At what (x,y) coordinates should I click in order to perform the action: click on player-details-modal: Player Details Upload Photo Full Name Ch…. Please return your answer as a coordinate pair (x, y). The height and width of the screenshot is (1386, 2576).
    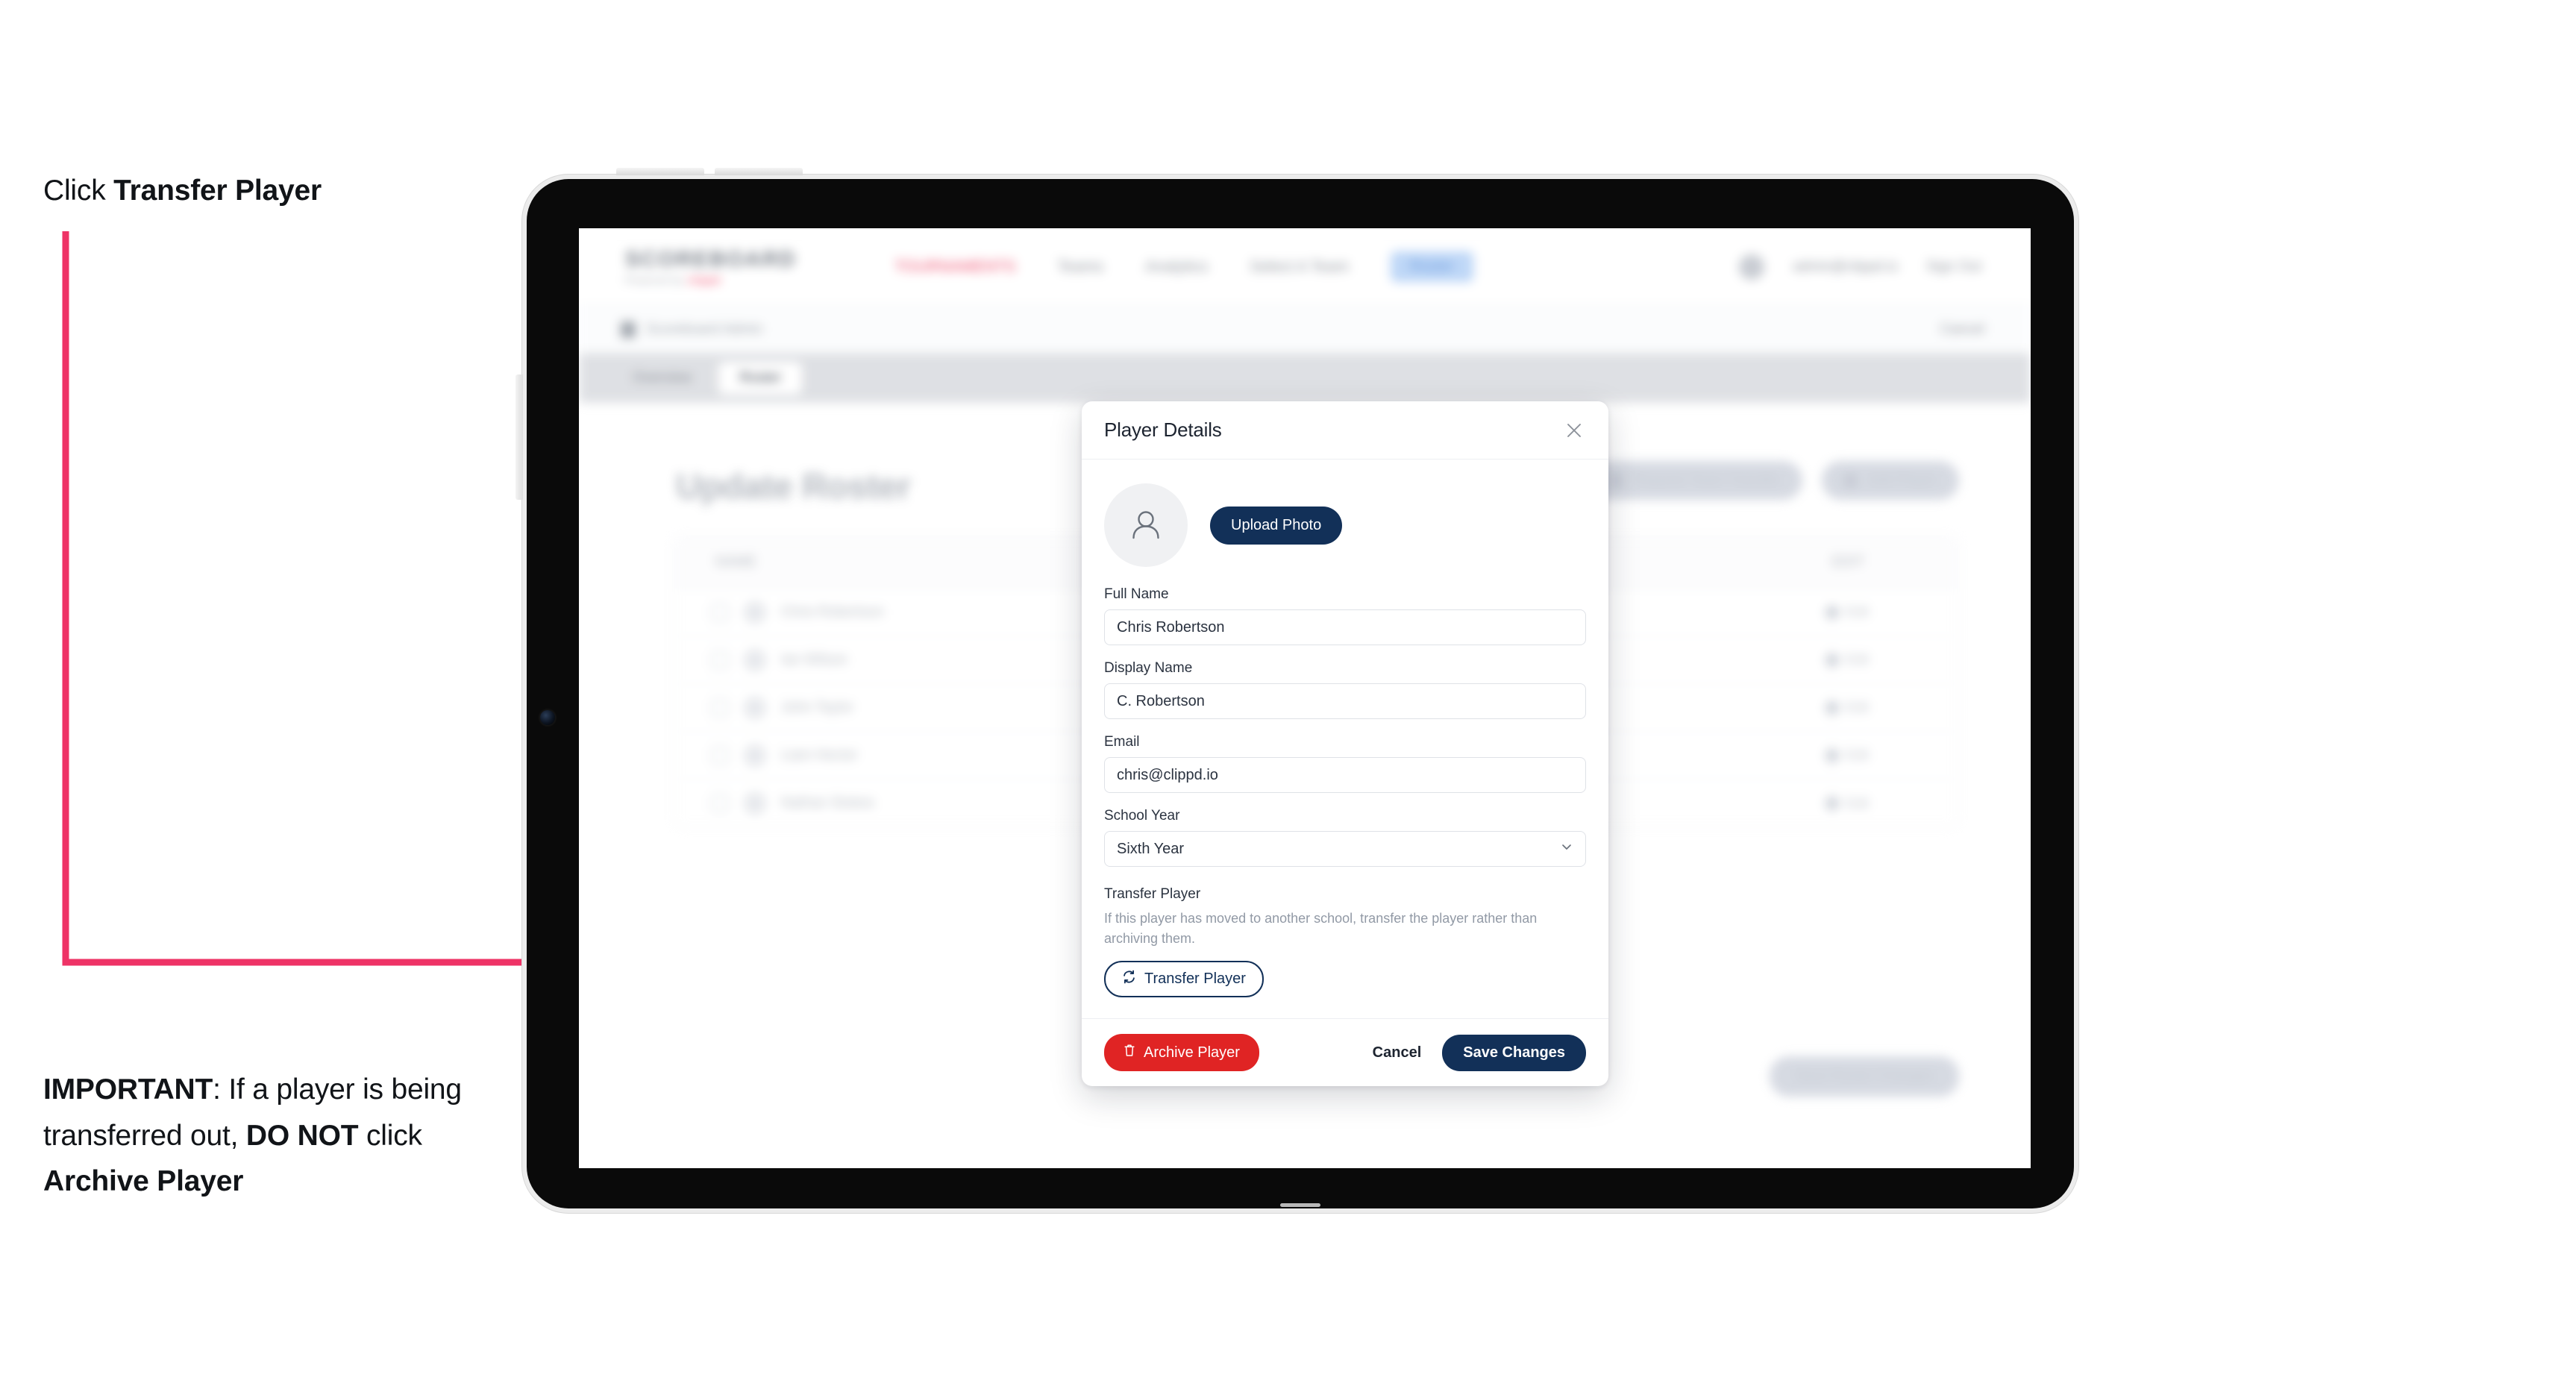
    Looking at the image, I should click on (1345, 743).